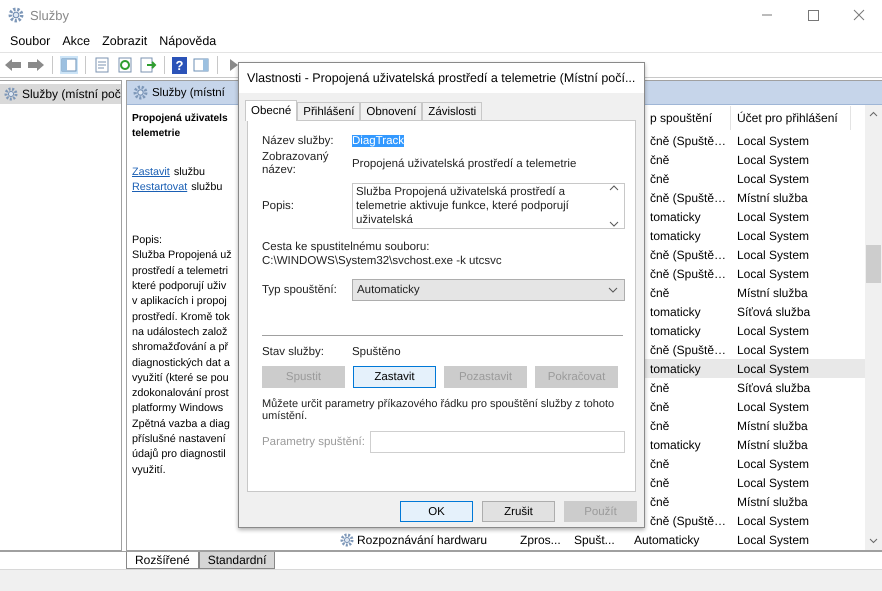 The width and height of the screenshot is (882, 591). Describe the element at coordinates (76, 41) in the screenshot. I see `menu-item: Akce` at that location.